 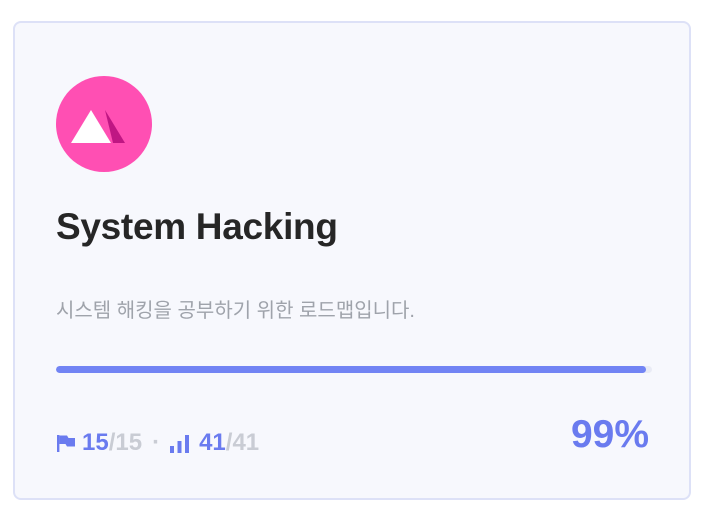 I want to click on levels-current: 41, so click(x=212, y=442).